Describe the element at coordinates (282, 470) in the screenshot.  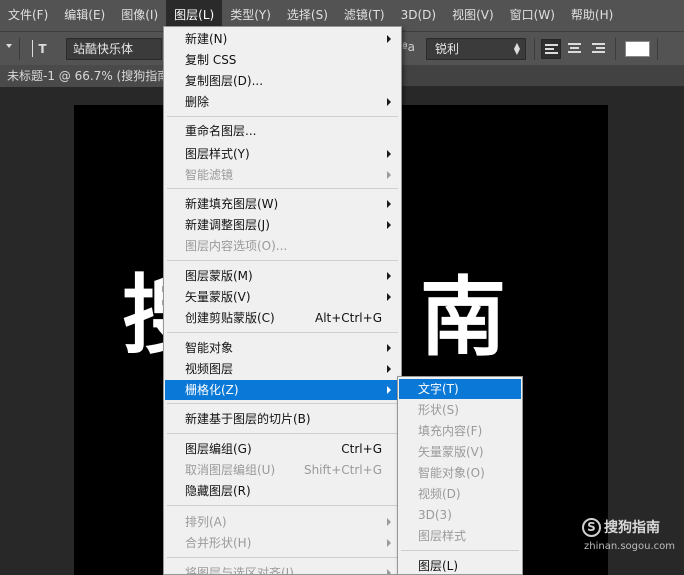
I see `menu-item-ungroup-layers: 取消图层编组(U) Shift+Ctrl+G` at that location.